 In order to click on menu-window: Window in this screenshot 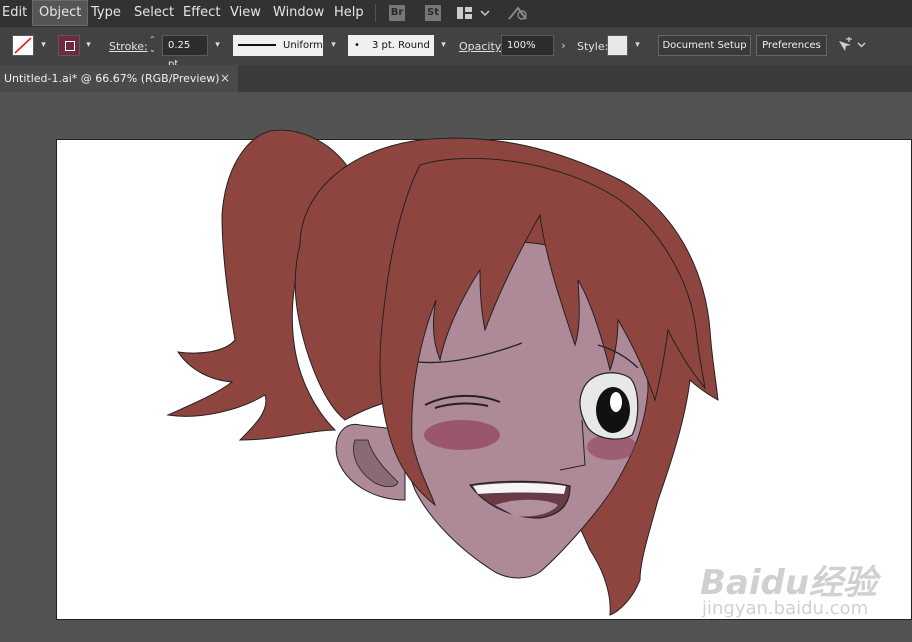, I will do `click(298, 13)`.